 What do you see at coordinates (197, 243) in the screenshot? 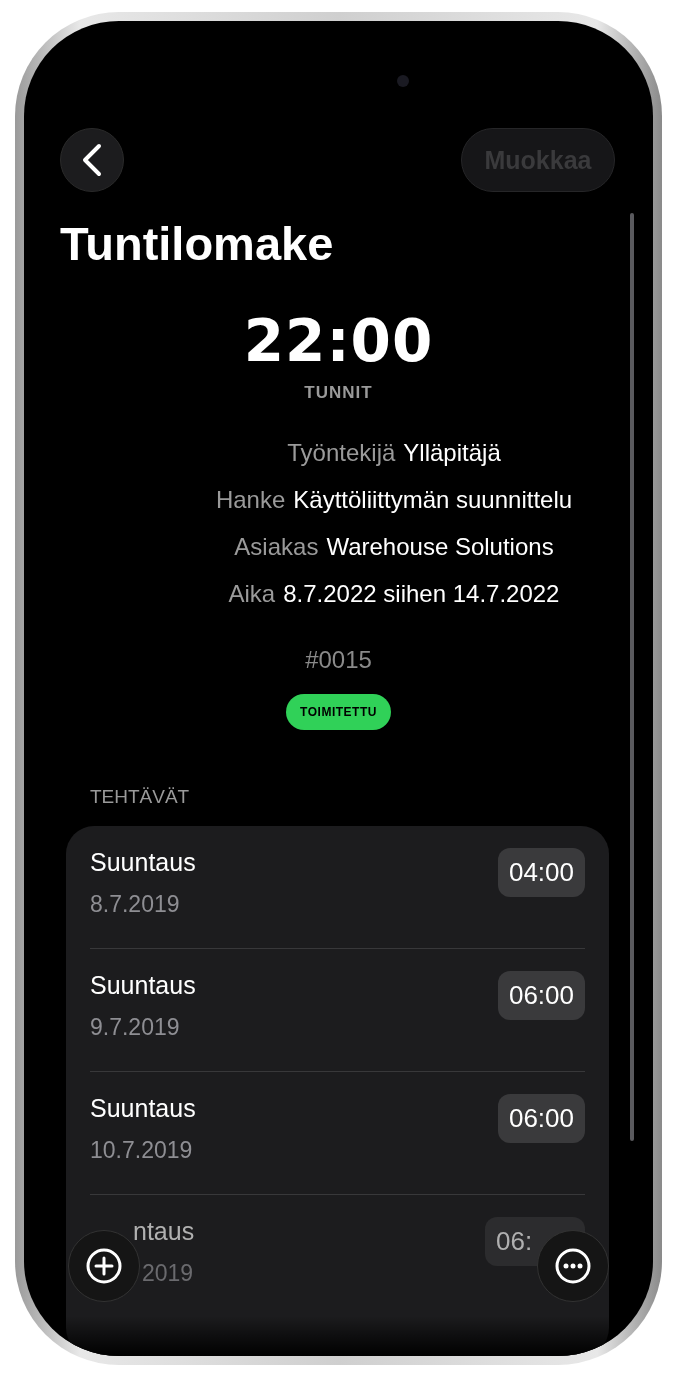
I see `page-title: Tuntilomake` at bounding box center [197, 243].